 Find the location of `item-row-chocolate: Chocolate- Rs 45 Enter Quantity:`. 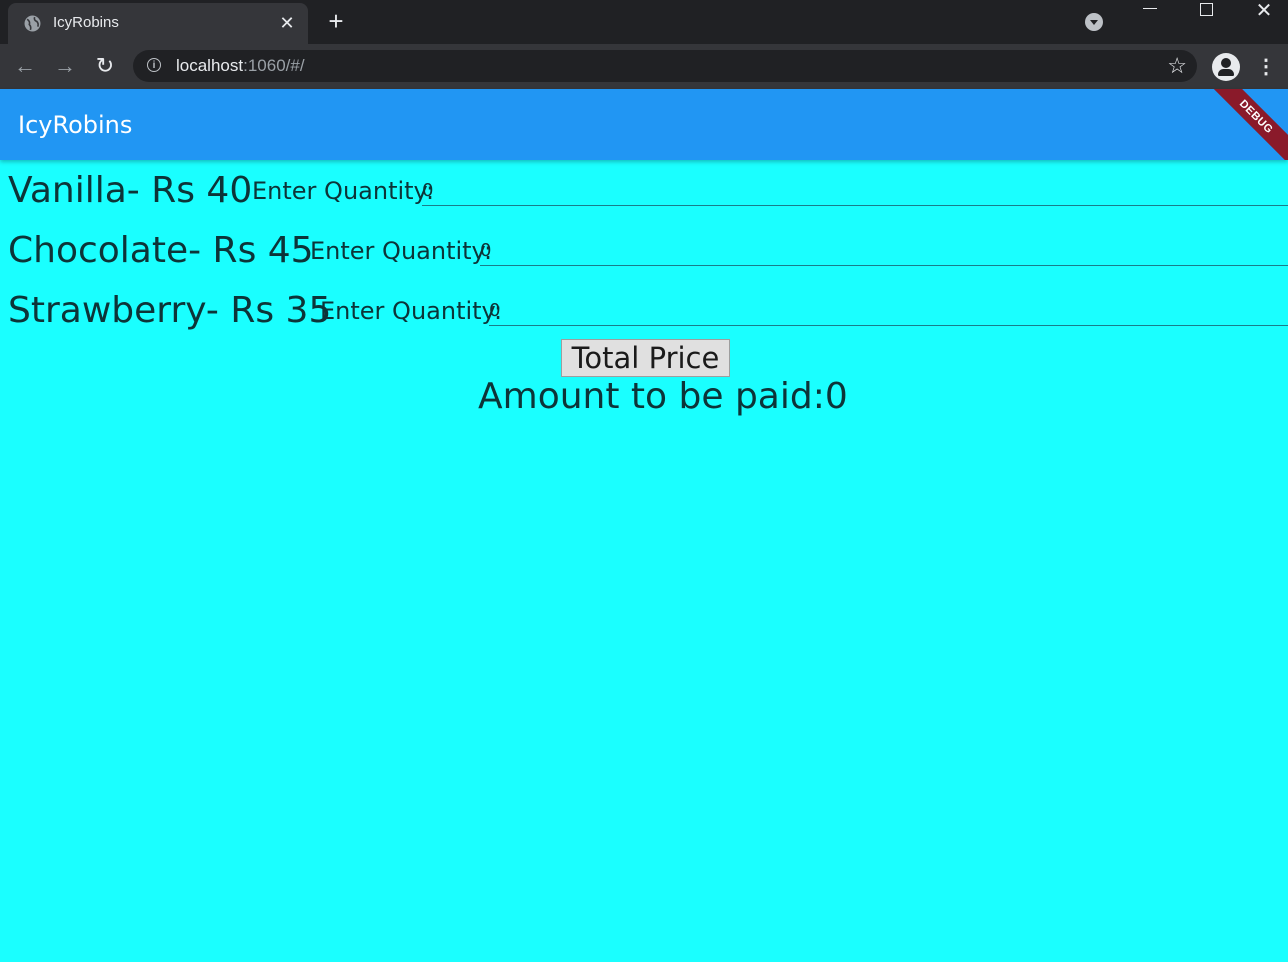

item-row-chocolate: Chocolate- Rs 45 Enter Quantity: is located at coordinates (644, 250).